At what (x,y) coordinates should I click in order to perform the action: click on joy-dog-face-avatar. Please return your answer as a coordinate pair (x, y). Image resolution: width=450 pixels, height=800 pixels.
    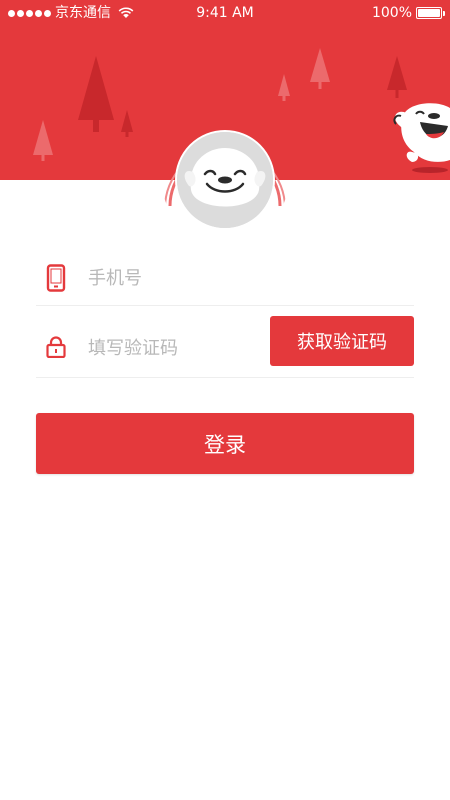
    Looking at the image, I should click on (225, 180).